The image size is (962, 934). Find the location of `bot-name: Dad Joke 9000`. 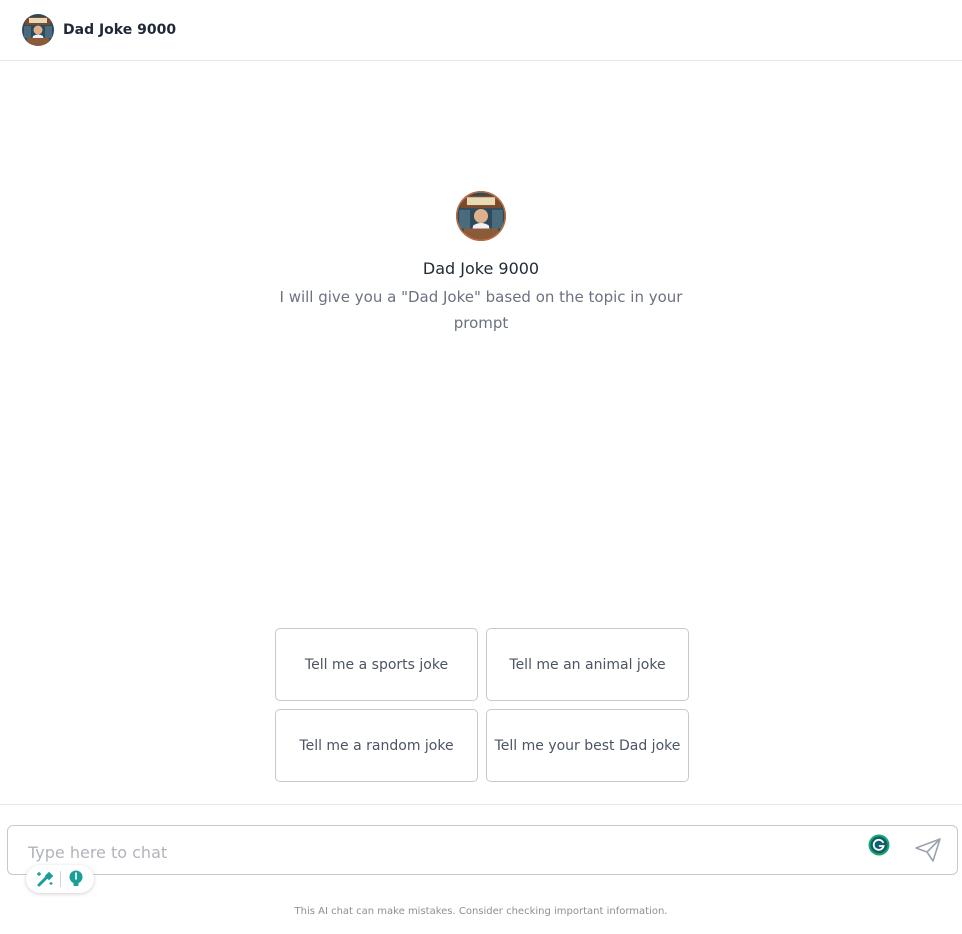

bot-name: Dad Joke 9000 is located at coordinates (481, 268).